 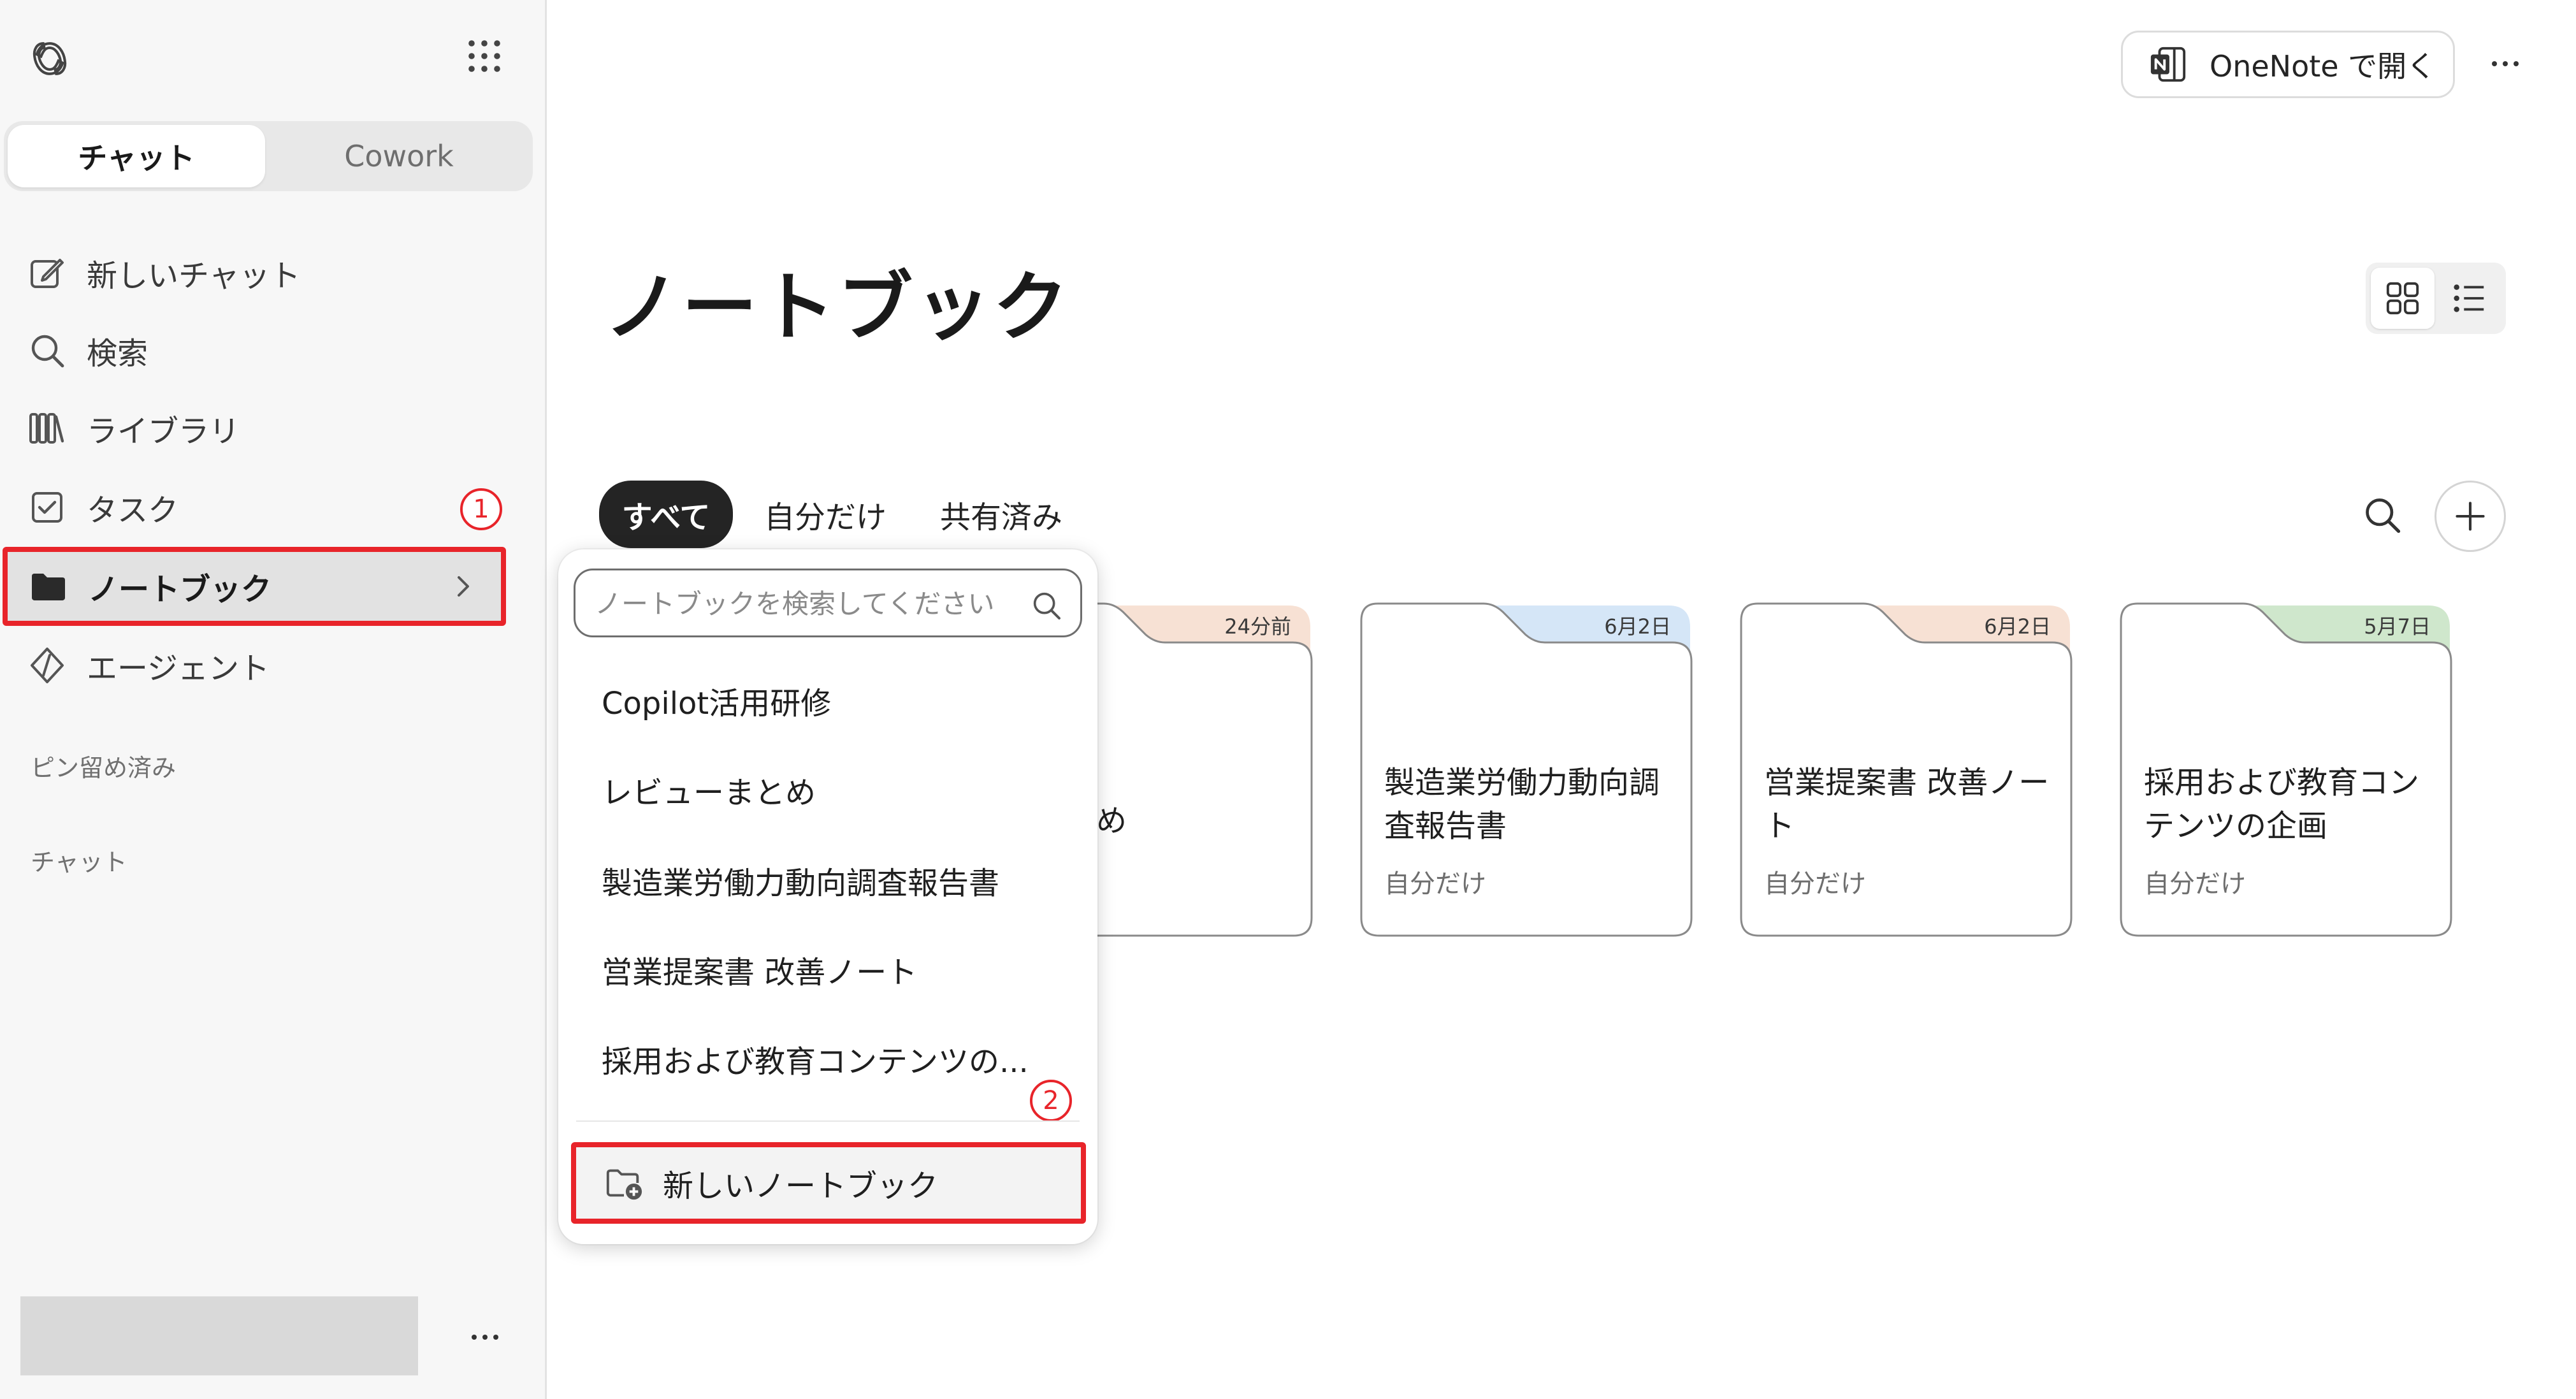 What do you see at coordinates (2436, 298) in the screenshot?
I see `view-toggle` at bounding box center [2436, 298].